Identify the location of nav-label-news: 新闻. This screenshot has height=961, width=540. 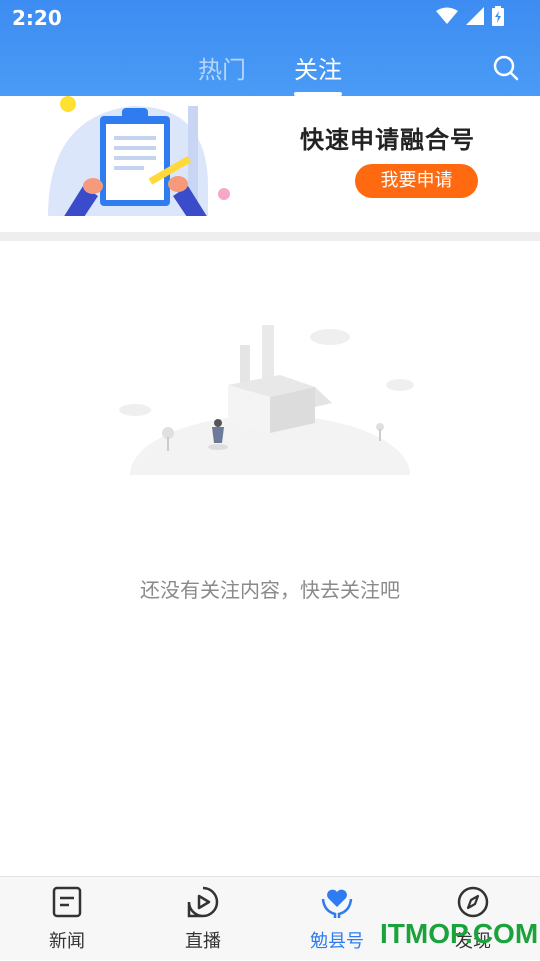
(67, 941).